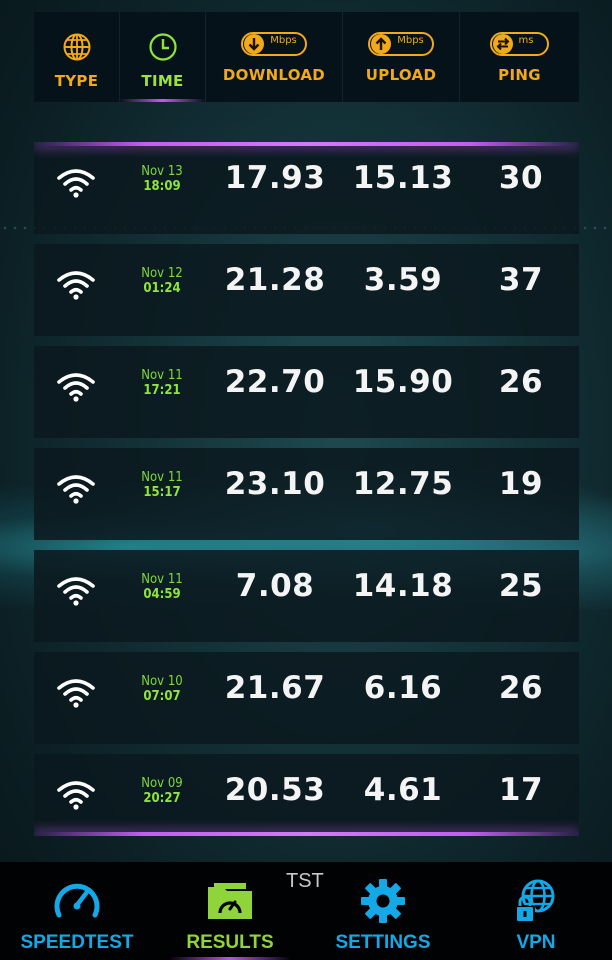  I want to click on result-datetime: Nov 11 17:21, so click(162, 383).